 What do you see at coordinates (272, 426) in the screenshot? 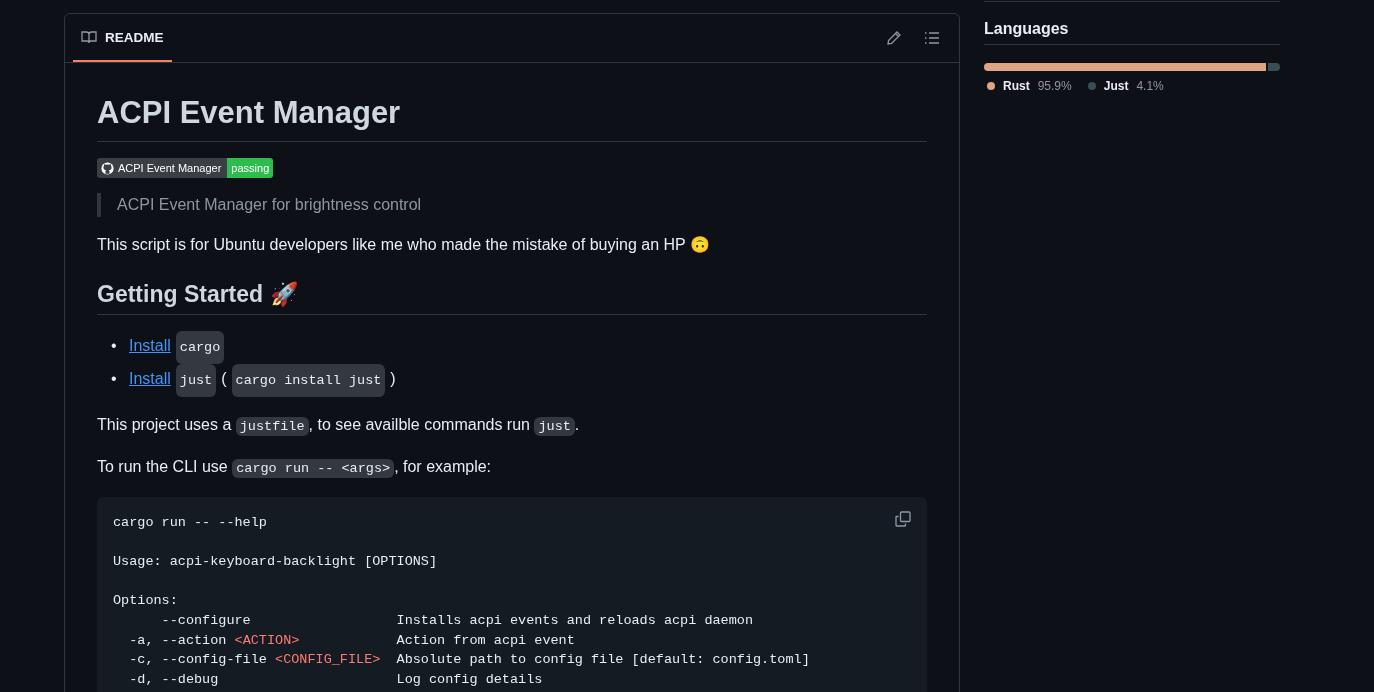
I see `inline-code: justfile` at bounding box center [272, 426].